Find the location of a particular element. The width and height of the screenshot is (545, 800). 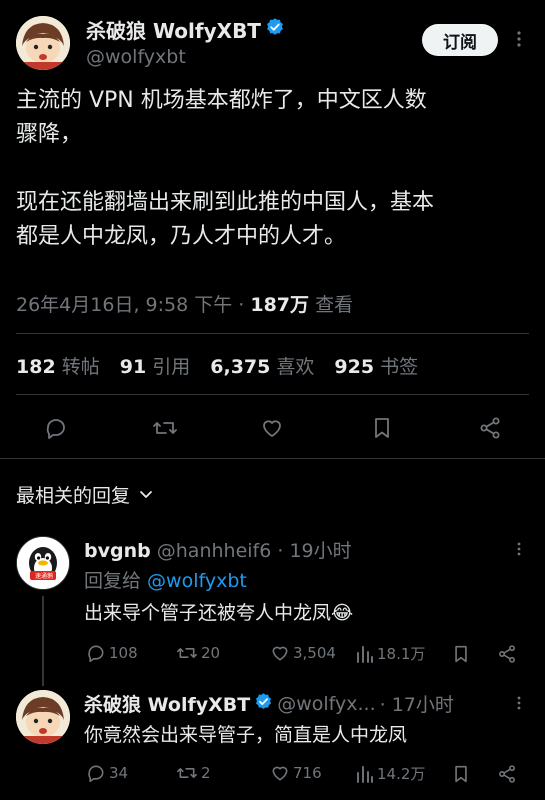

tweet-stats: 182 转帖 91 引用 6,375 喜欢 925 书签 is located at coordinates (217, 365).